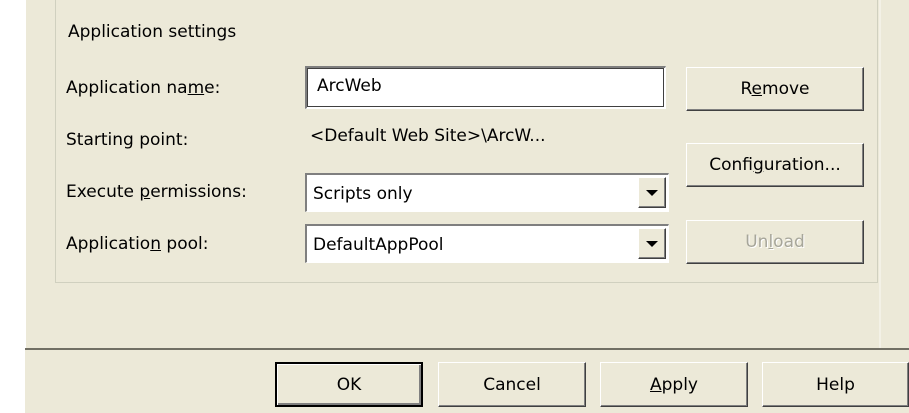  I want to click on application-name-input: ArcWeb, so click(485, 87).